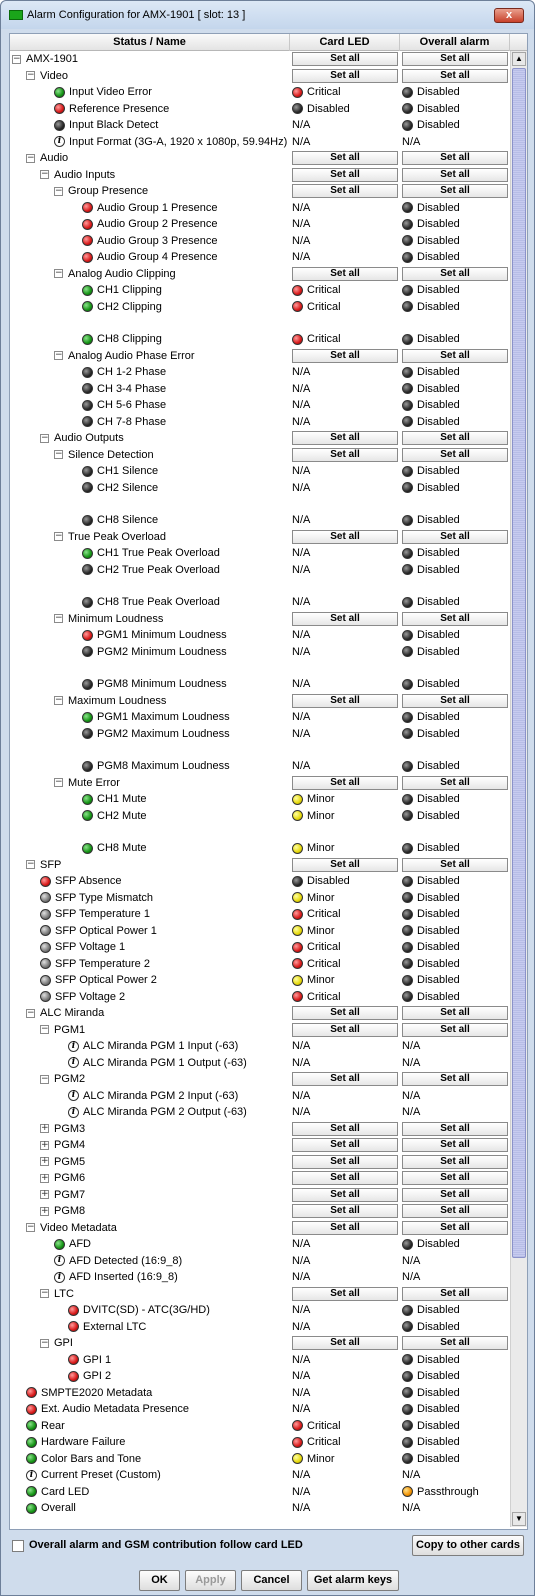 Image resolution: width=535 pixels, height=1596 pixels. I want to click on tree-alarm-row: GPI 1 N/A Disabled, so click(260, 1360).